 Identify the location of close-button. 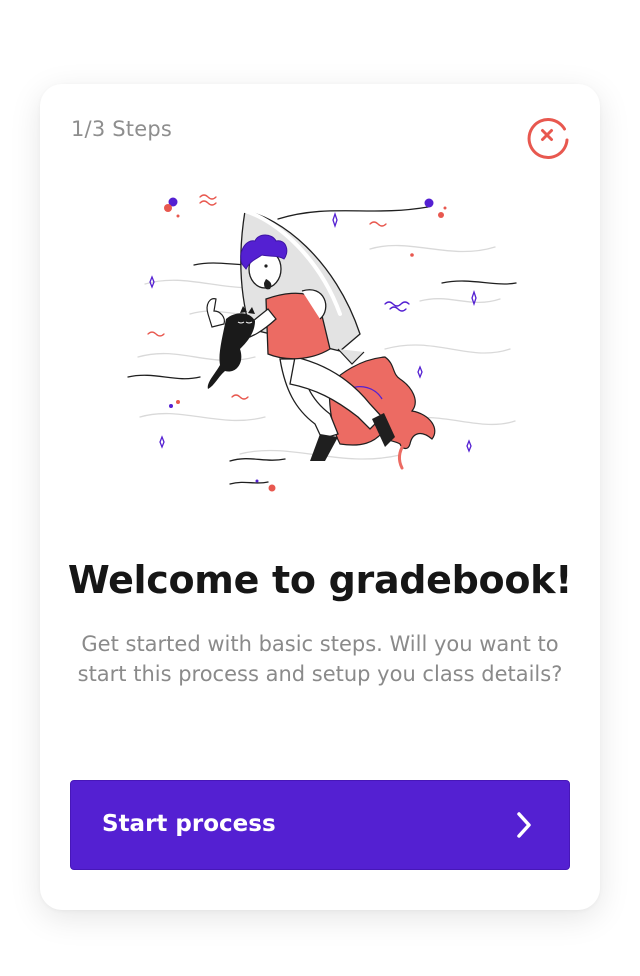
(549, 137).